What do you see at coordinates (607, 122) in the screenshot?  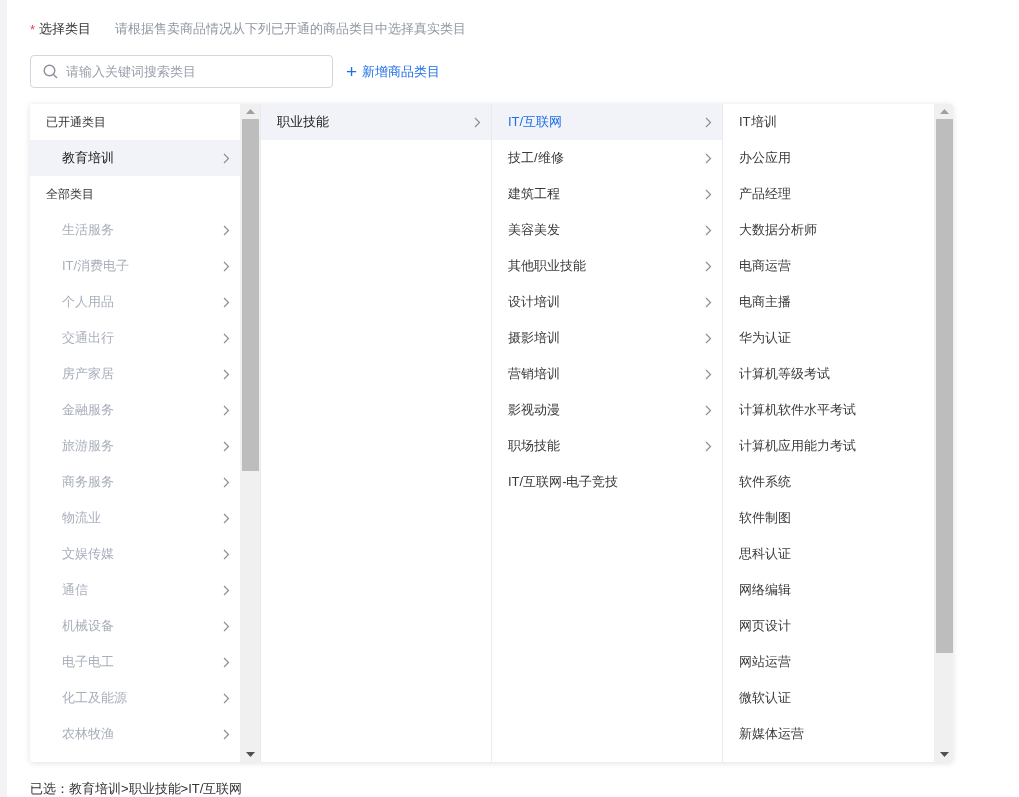 I see `category-option: IT/互联网` at bounding box center [607, 122].